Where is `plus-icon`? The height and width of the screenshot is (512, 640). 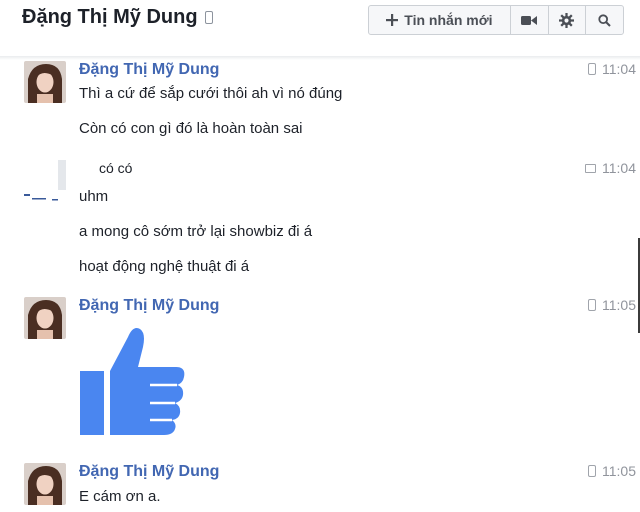
plus-icon is located at coordinates (392, 20).